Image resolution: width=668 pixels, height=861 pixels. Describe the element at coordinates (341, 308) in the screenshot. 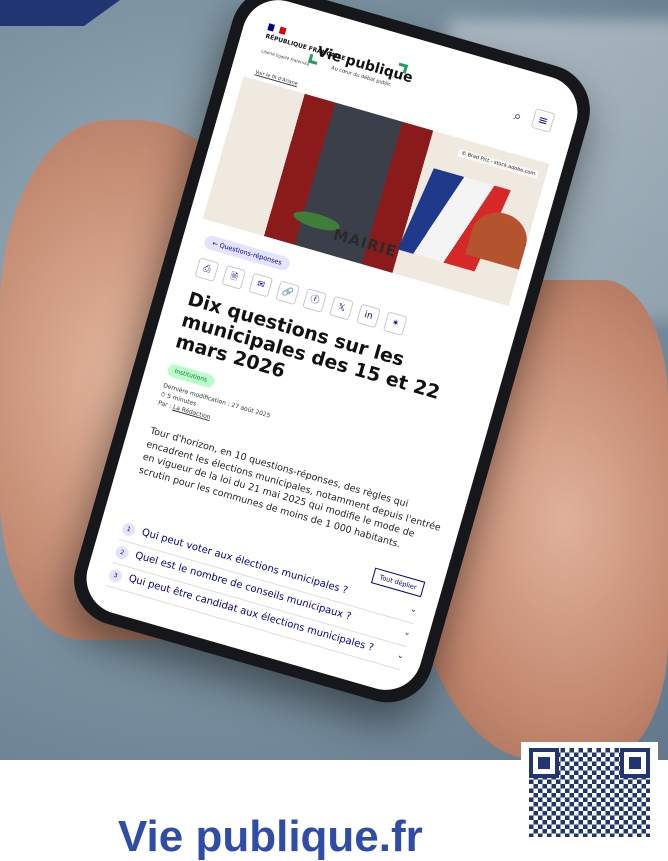

I see `x-icon: 𝕏` at that location.